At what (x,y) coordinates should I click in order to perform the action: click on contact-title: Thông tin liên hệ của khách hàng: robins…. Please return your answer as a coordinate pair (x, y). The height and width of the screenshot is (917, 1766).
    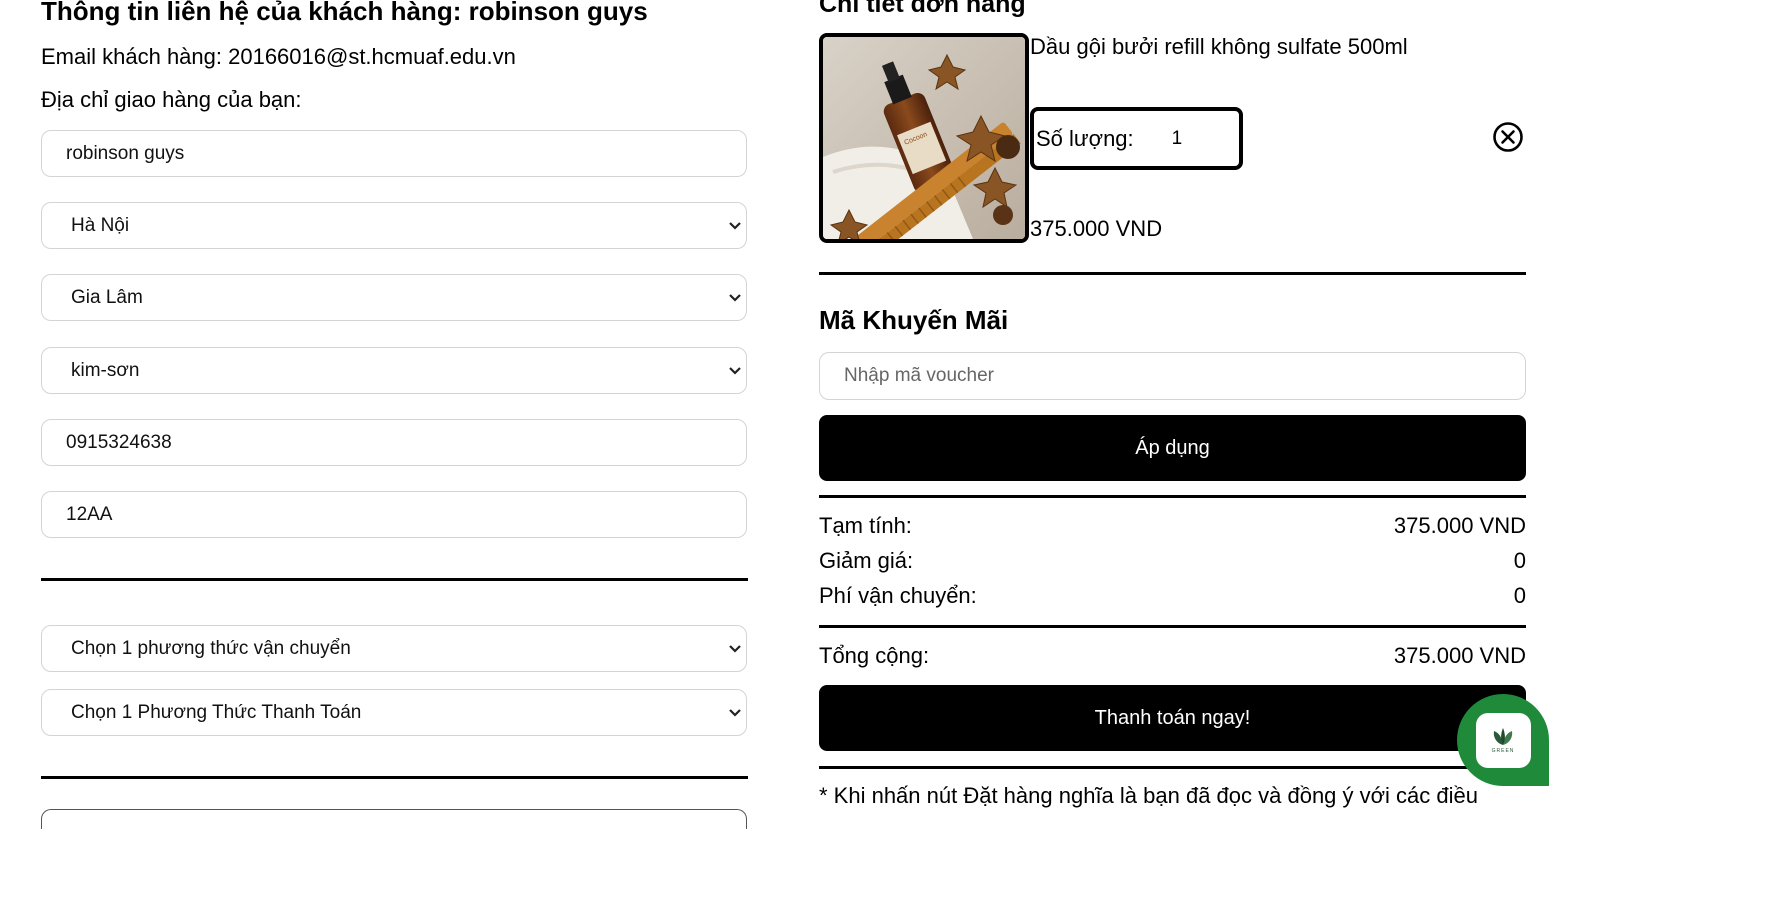
    Looking at the image, I should click on (344, 13).